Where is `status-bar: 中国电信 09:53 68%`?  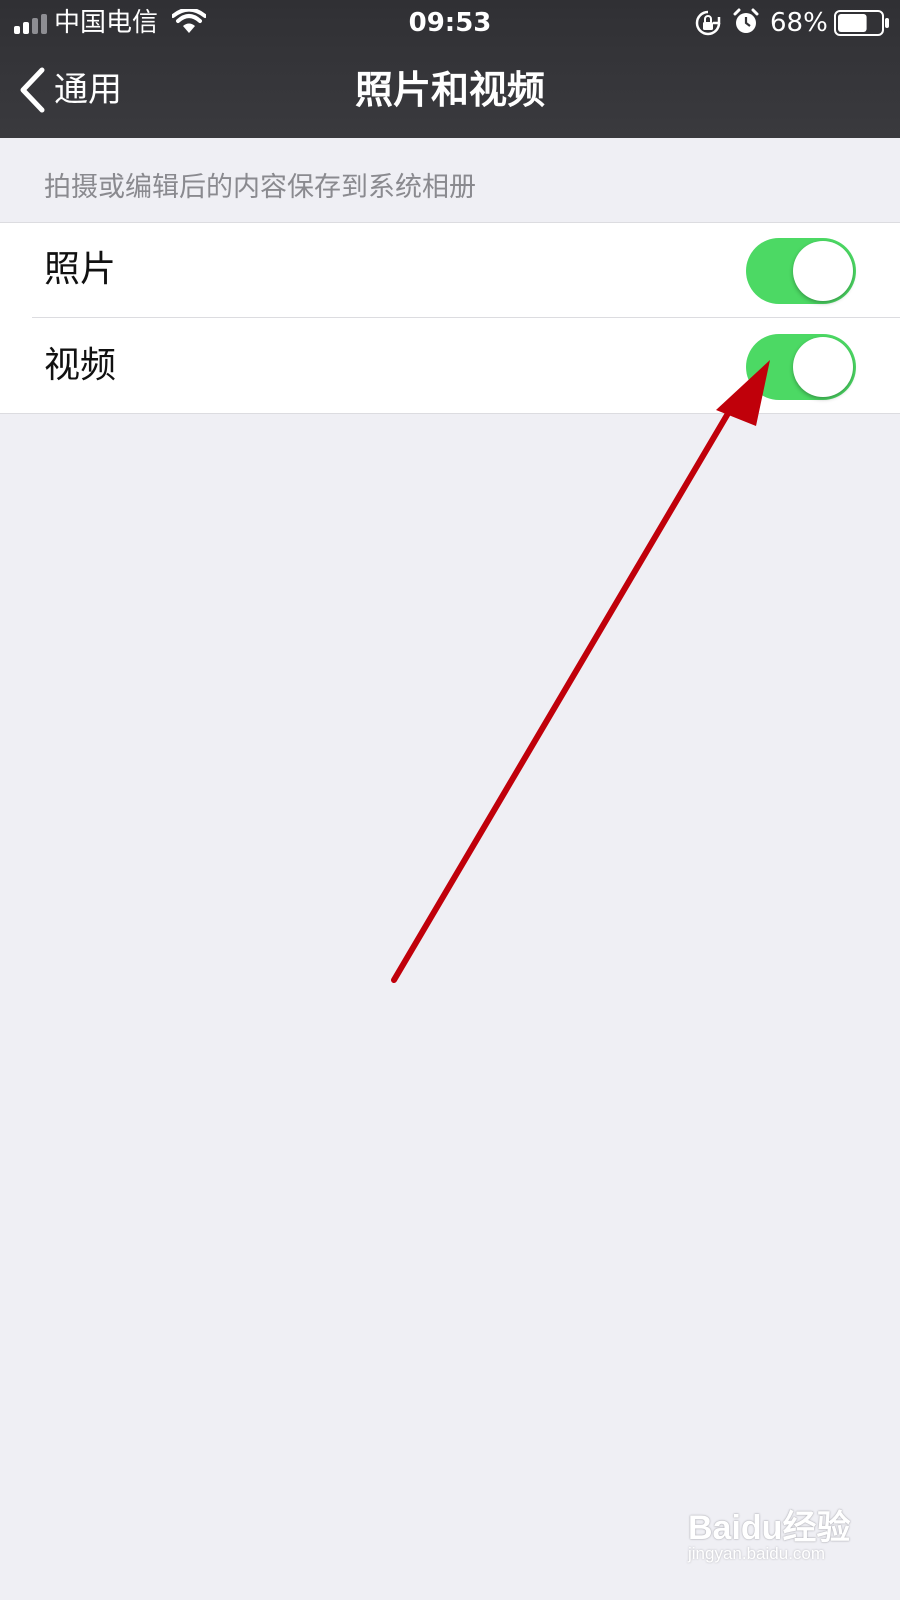 status-bar: 中国电信 09:53 68% is located at coordinates (450, 23).